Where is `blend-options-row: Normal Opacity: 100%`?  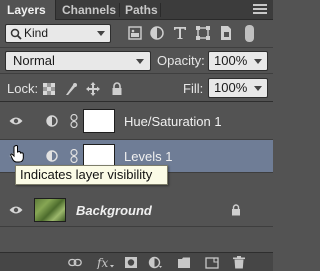
blend-options-row: Normal Opacity: 100% is located at coordinates (136, 60).